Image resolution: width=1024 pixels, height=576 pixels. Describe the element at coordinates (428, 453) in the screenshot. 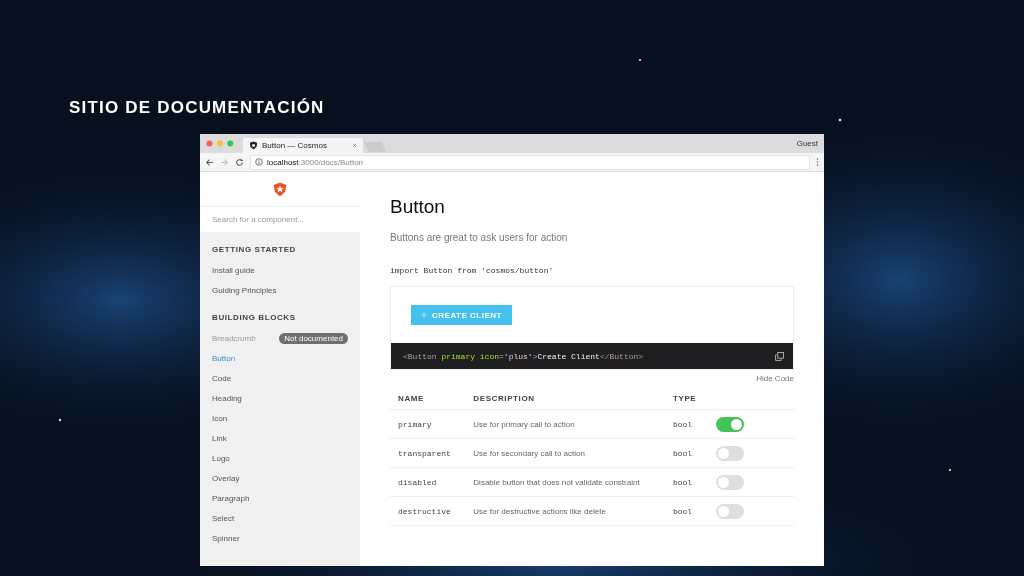

I see `table-cell: transparent` at that location.